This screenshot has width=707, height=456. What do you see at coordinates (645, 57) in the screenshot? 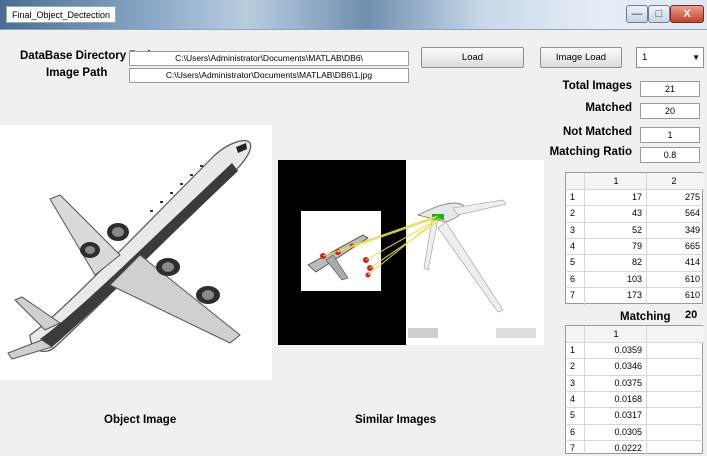
I see `image-select-value: 1` at bounding box center [645, 57].